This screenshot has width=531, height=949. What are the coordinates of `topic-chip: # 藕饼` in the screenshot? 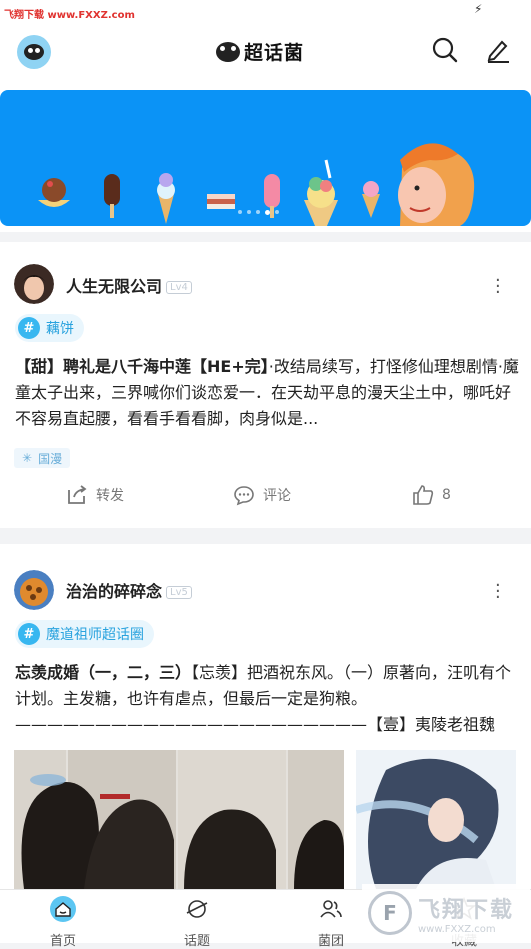 It's located at (49, 328).